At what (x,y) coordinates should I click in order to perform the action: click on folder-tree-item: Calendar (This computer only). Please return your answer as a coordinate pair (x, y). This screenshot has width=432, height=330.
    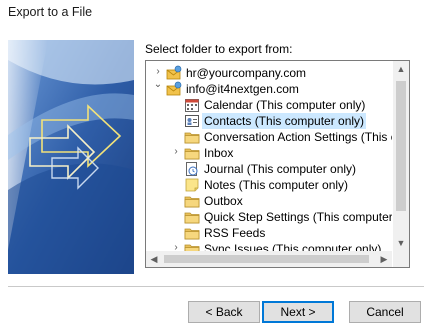
    Looking at the image, I should click on (269, 105).